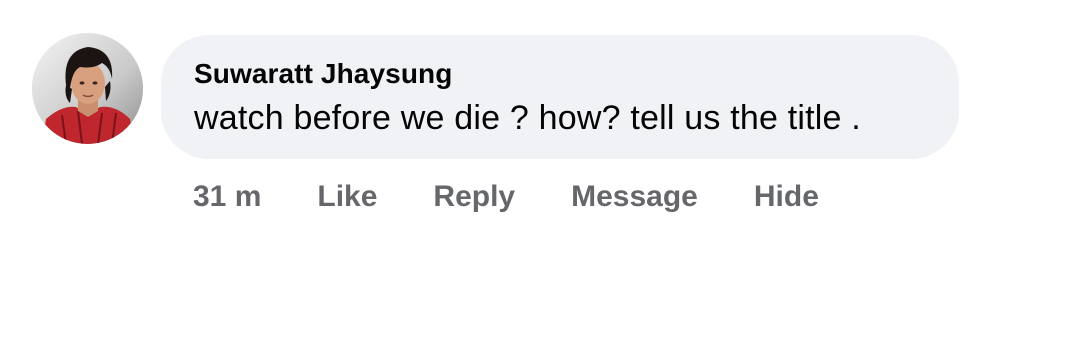 The width and height of the screenshot is (1080, 338). I want to click on comment-timestamp: 31 m, so click(227, 197).